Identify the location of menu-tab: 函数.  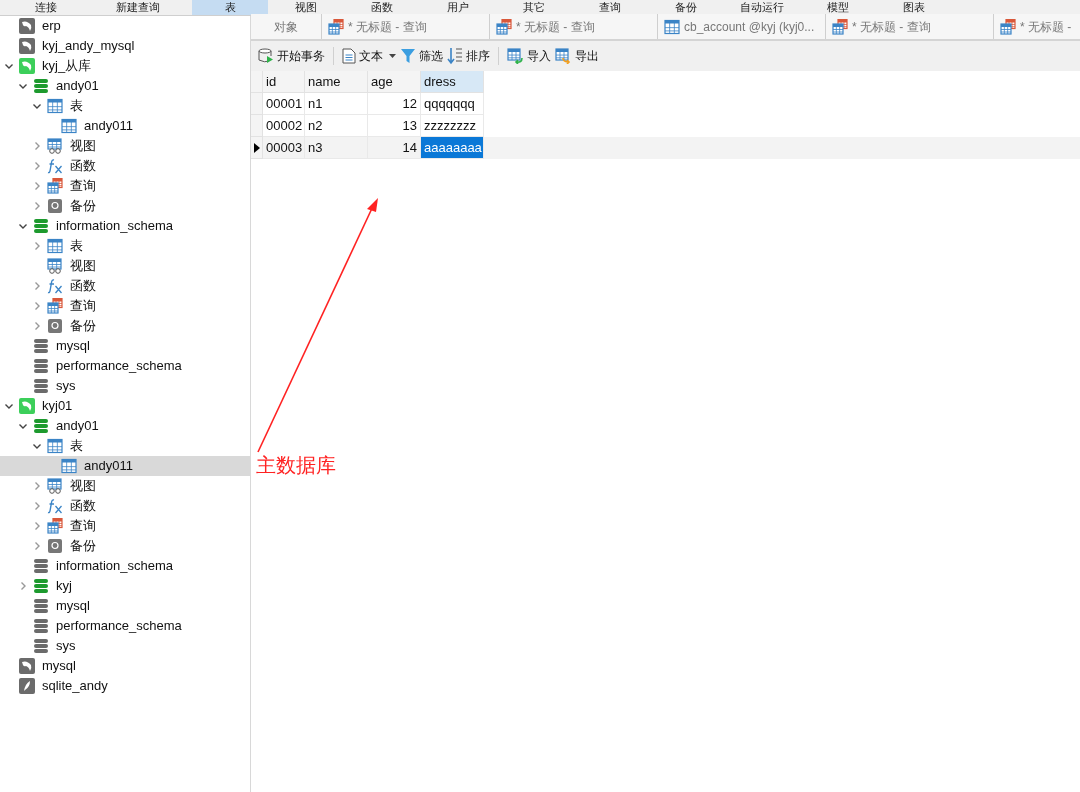
(382, 7).